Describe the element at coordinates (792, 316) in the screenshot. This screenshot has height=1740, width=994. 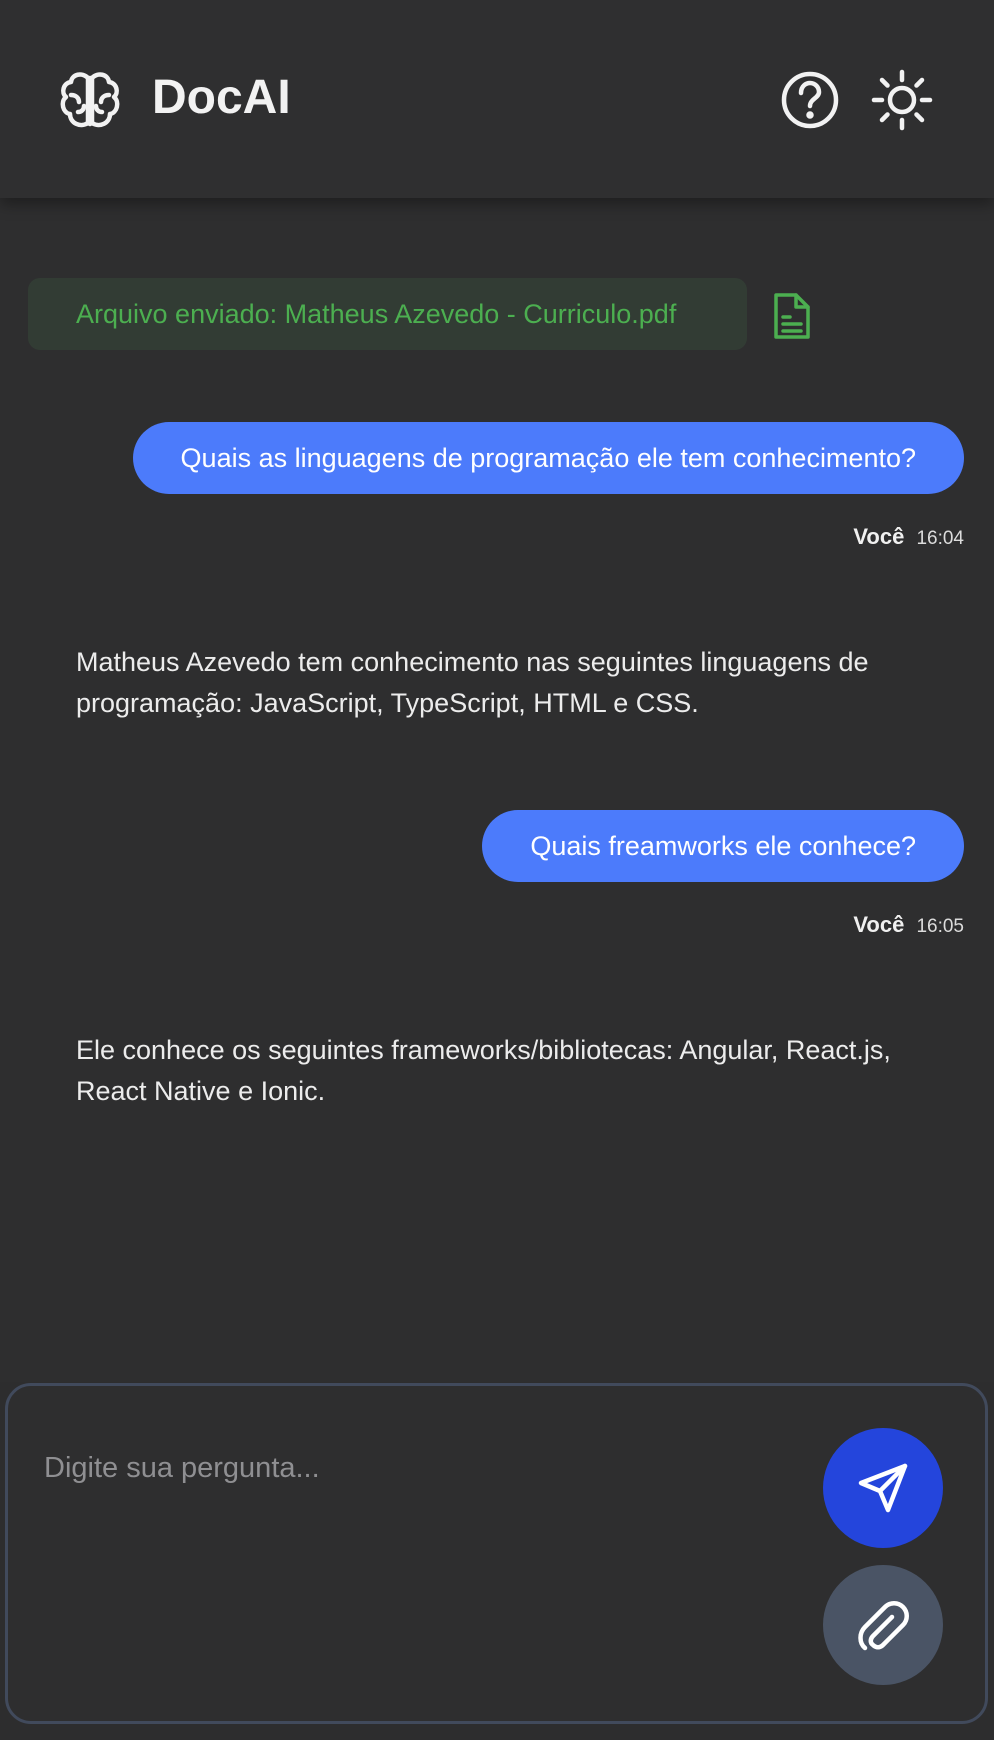
I see `document-icon` at that location.